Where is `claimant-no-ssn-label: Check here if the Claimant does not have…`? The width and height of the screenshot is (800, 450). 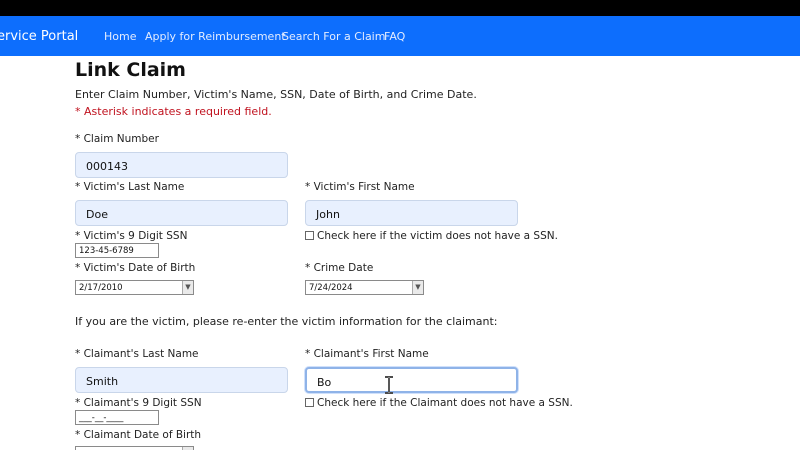 claimant-no-ssn-label: Check here if the Claimant does not have… is located at coordinates (445, 403).